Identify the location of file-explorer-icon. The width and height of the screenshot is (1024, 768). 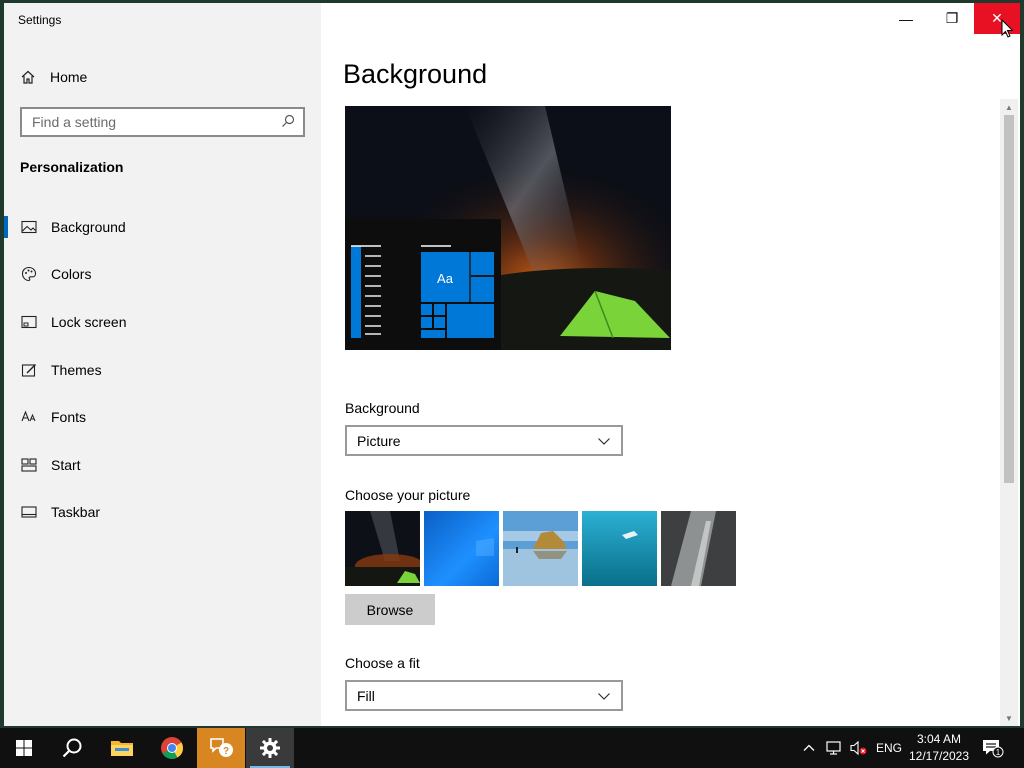
(122, 748).